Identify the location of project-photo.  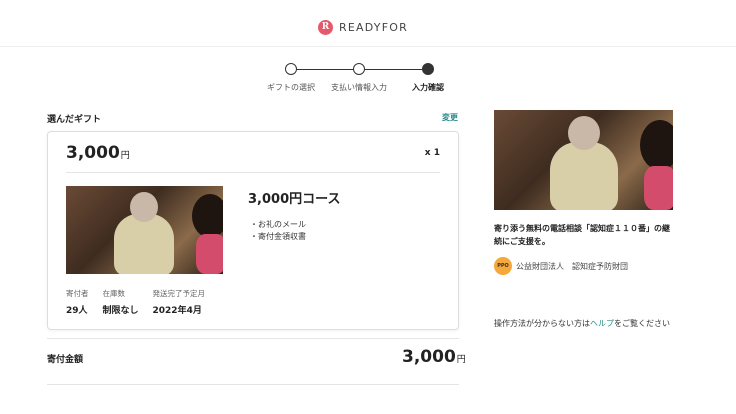
(583, 160).